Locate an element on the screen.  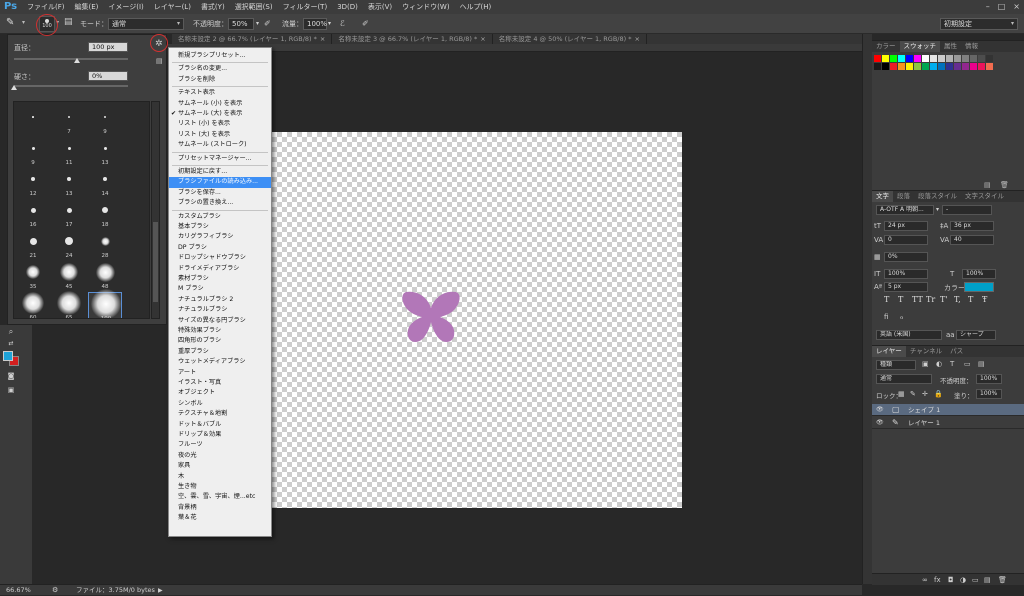
menu-image: イメージ(I) is located at coordinates (125, 7).